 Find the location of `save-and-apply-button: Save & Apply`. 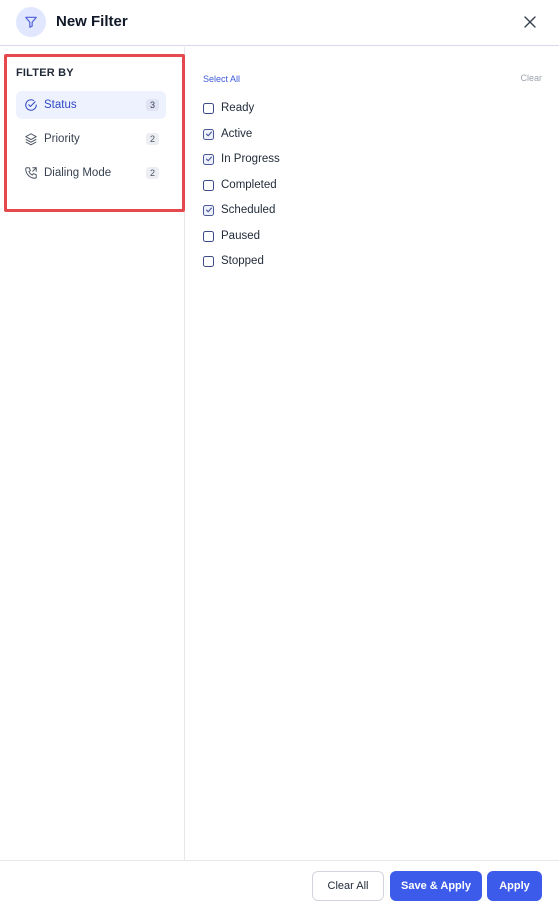

save-and-apply-button: Save & Apply is located at coordinates (436, 886).